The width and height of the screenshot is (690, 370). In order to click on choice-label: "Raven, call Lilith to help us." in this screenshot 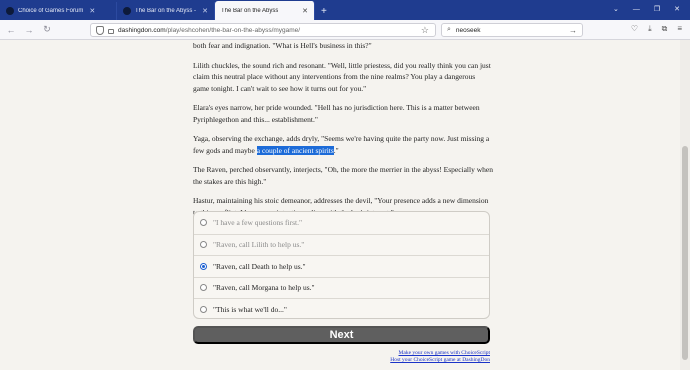, I will do `click(259, 245)`.